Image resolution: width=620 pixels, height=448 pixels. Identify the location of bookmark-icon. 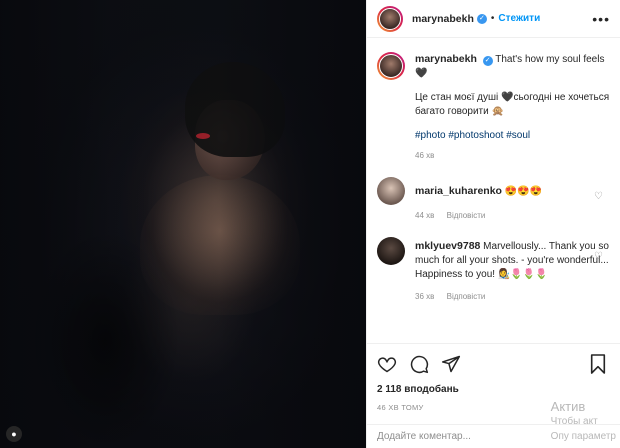
(598, 365).